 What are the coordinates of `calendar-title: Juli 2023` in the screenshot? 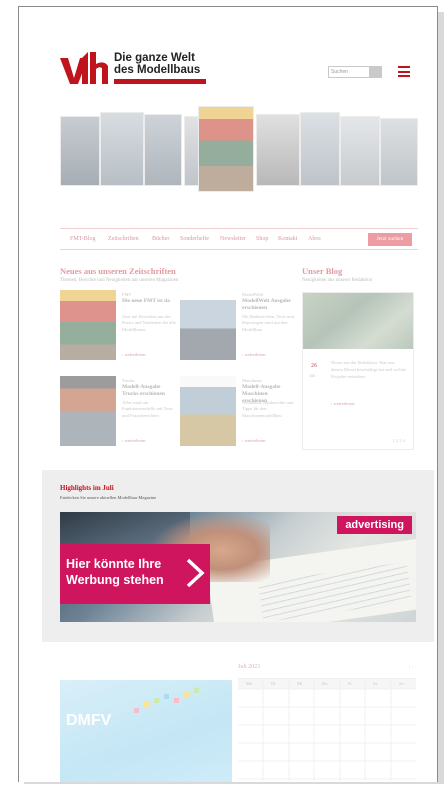 It's located at (249, 667).